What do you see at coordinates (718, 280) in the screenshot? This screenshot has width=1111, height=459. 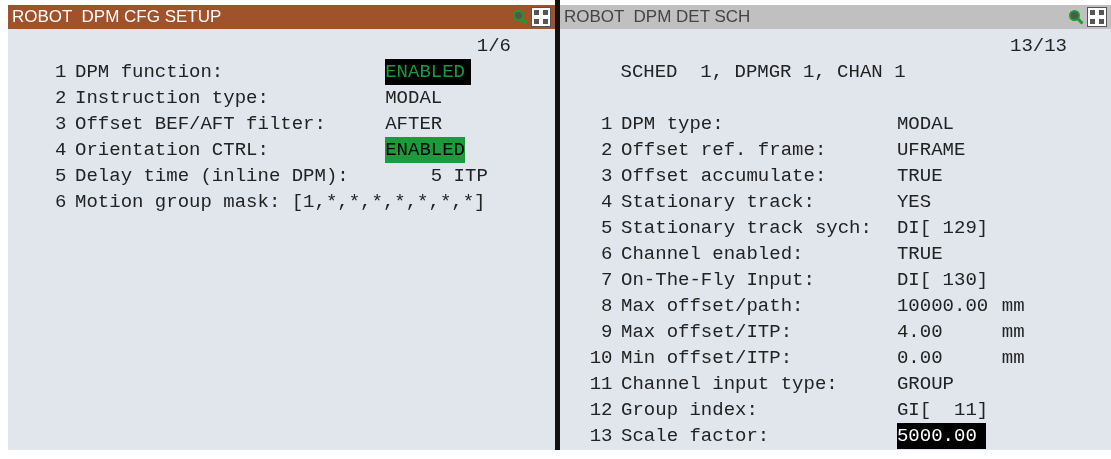 I see `setting-label: On-The-Fly Input:` at bounding box center [718, 280].